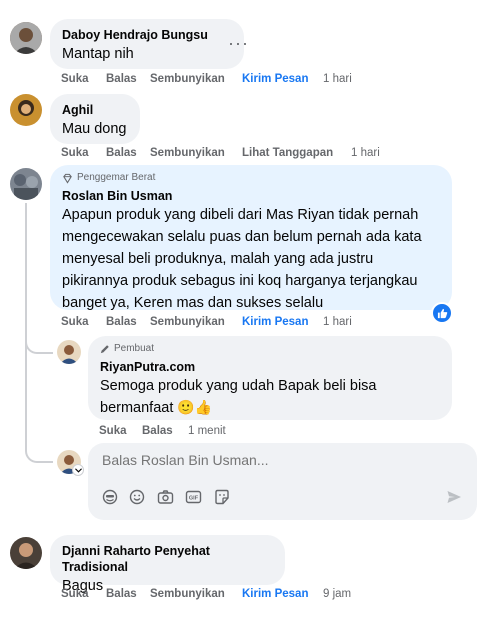  Describe the element at coordinates (67, 178) in the screenshot. I see `diamond-icon` at that location.